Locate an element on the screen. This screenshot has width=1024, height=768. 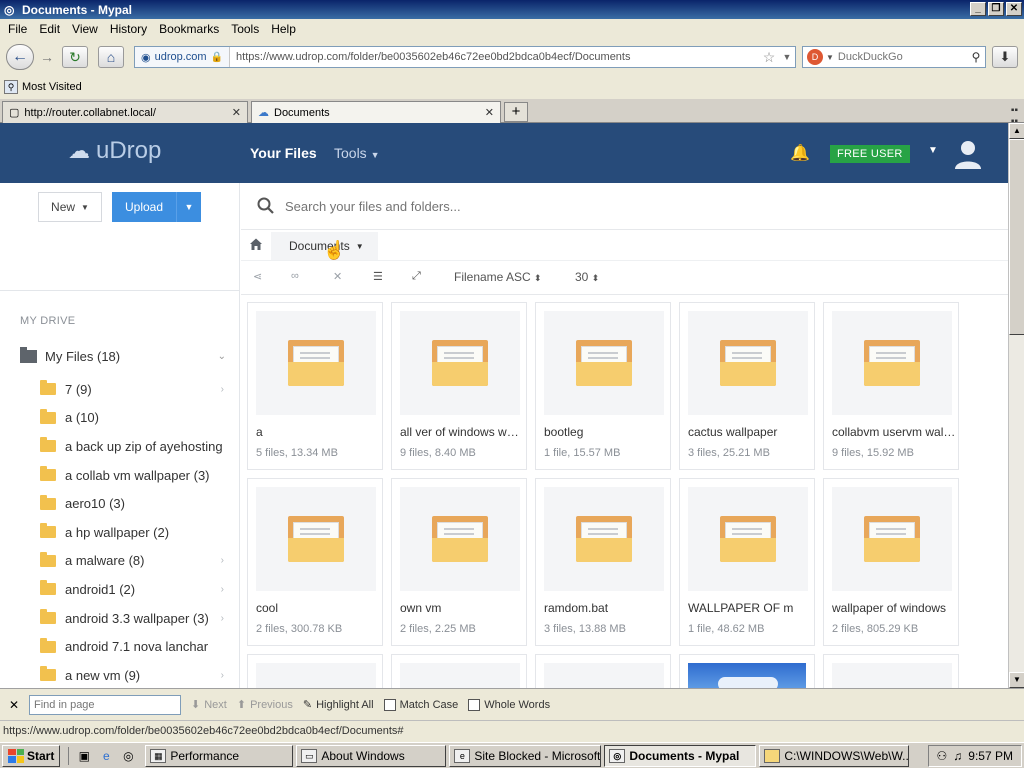
task-about-windows: ▭ About Windows is located at coordinates (371, 755).